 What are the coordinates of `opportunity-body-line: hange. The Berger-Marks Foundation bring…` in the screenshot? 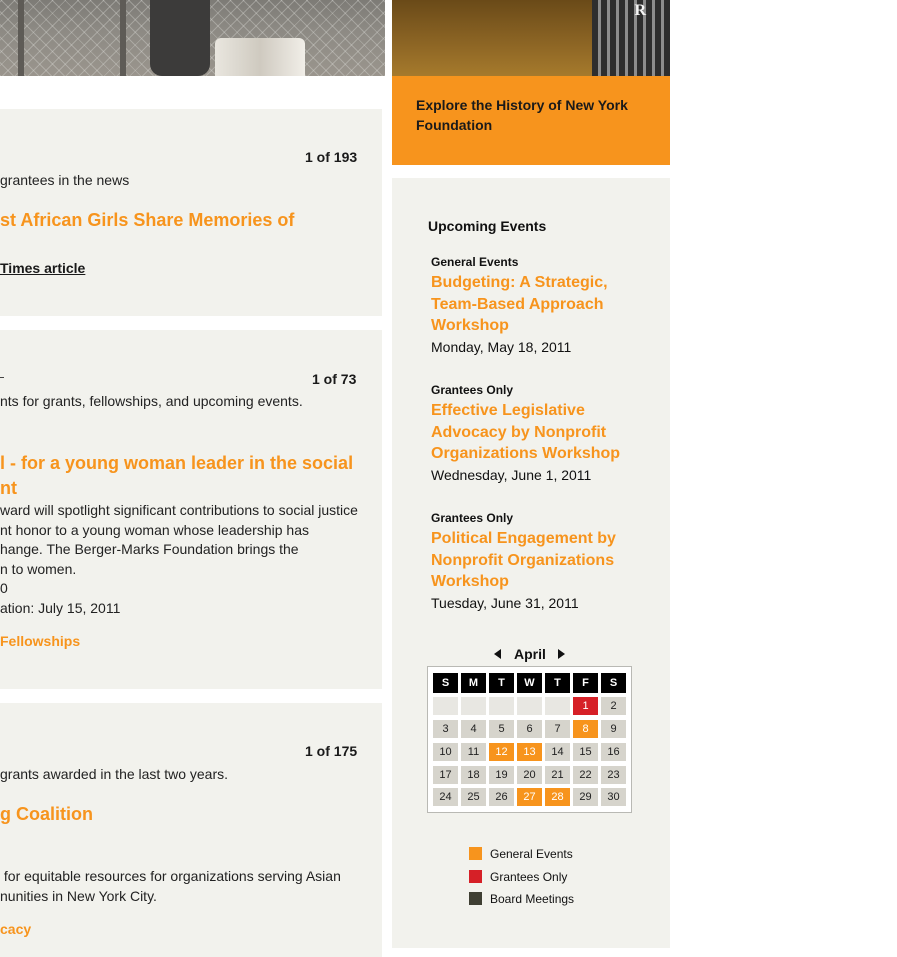 It's located at (149, 549).